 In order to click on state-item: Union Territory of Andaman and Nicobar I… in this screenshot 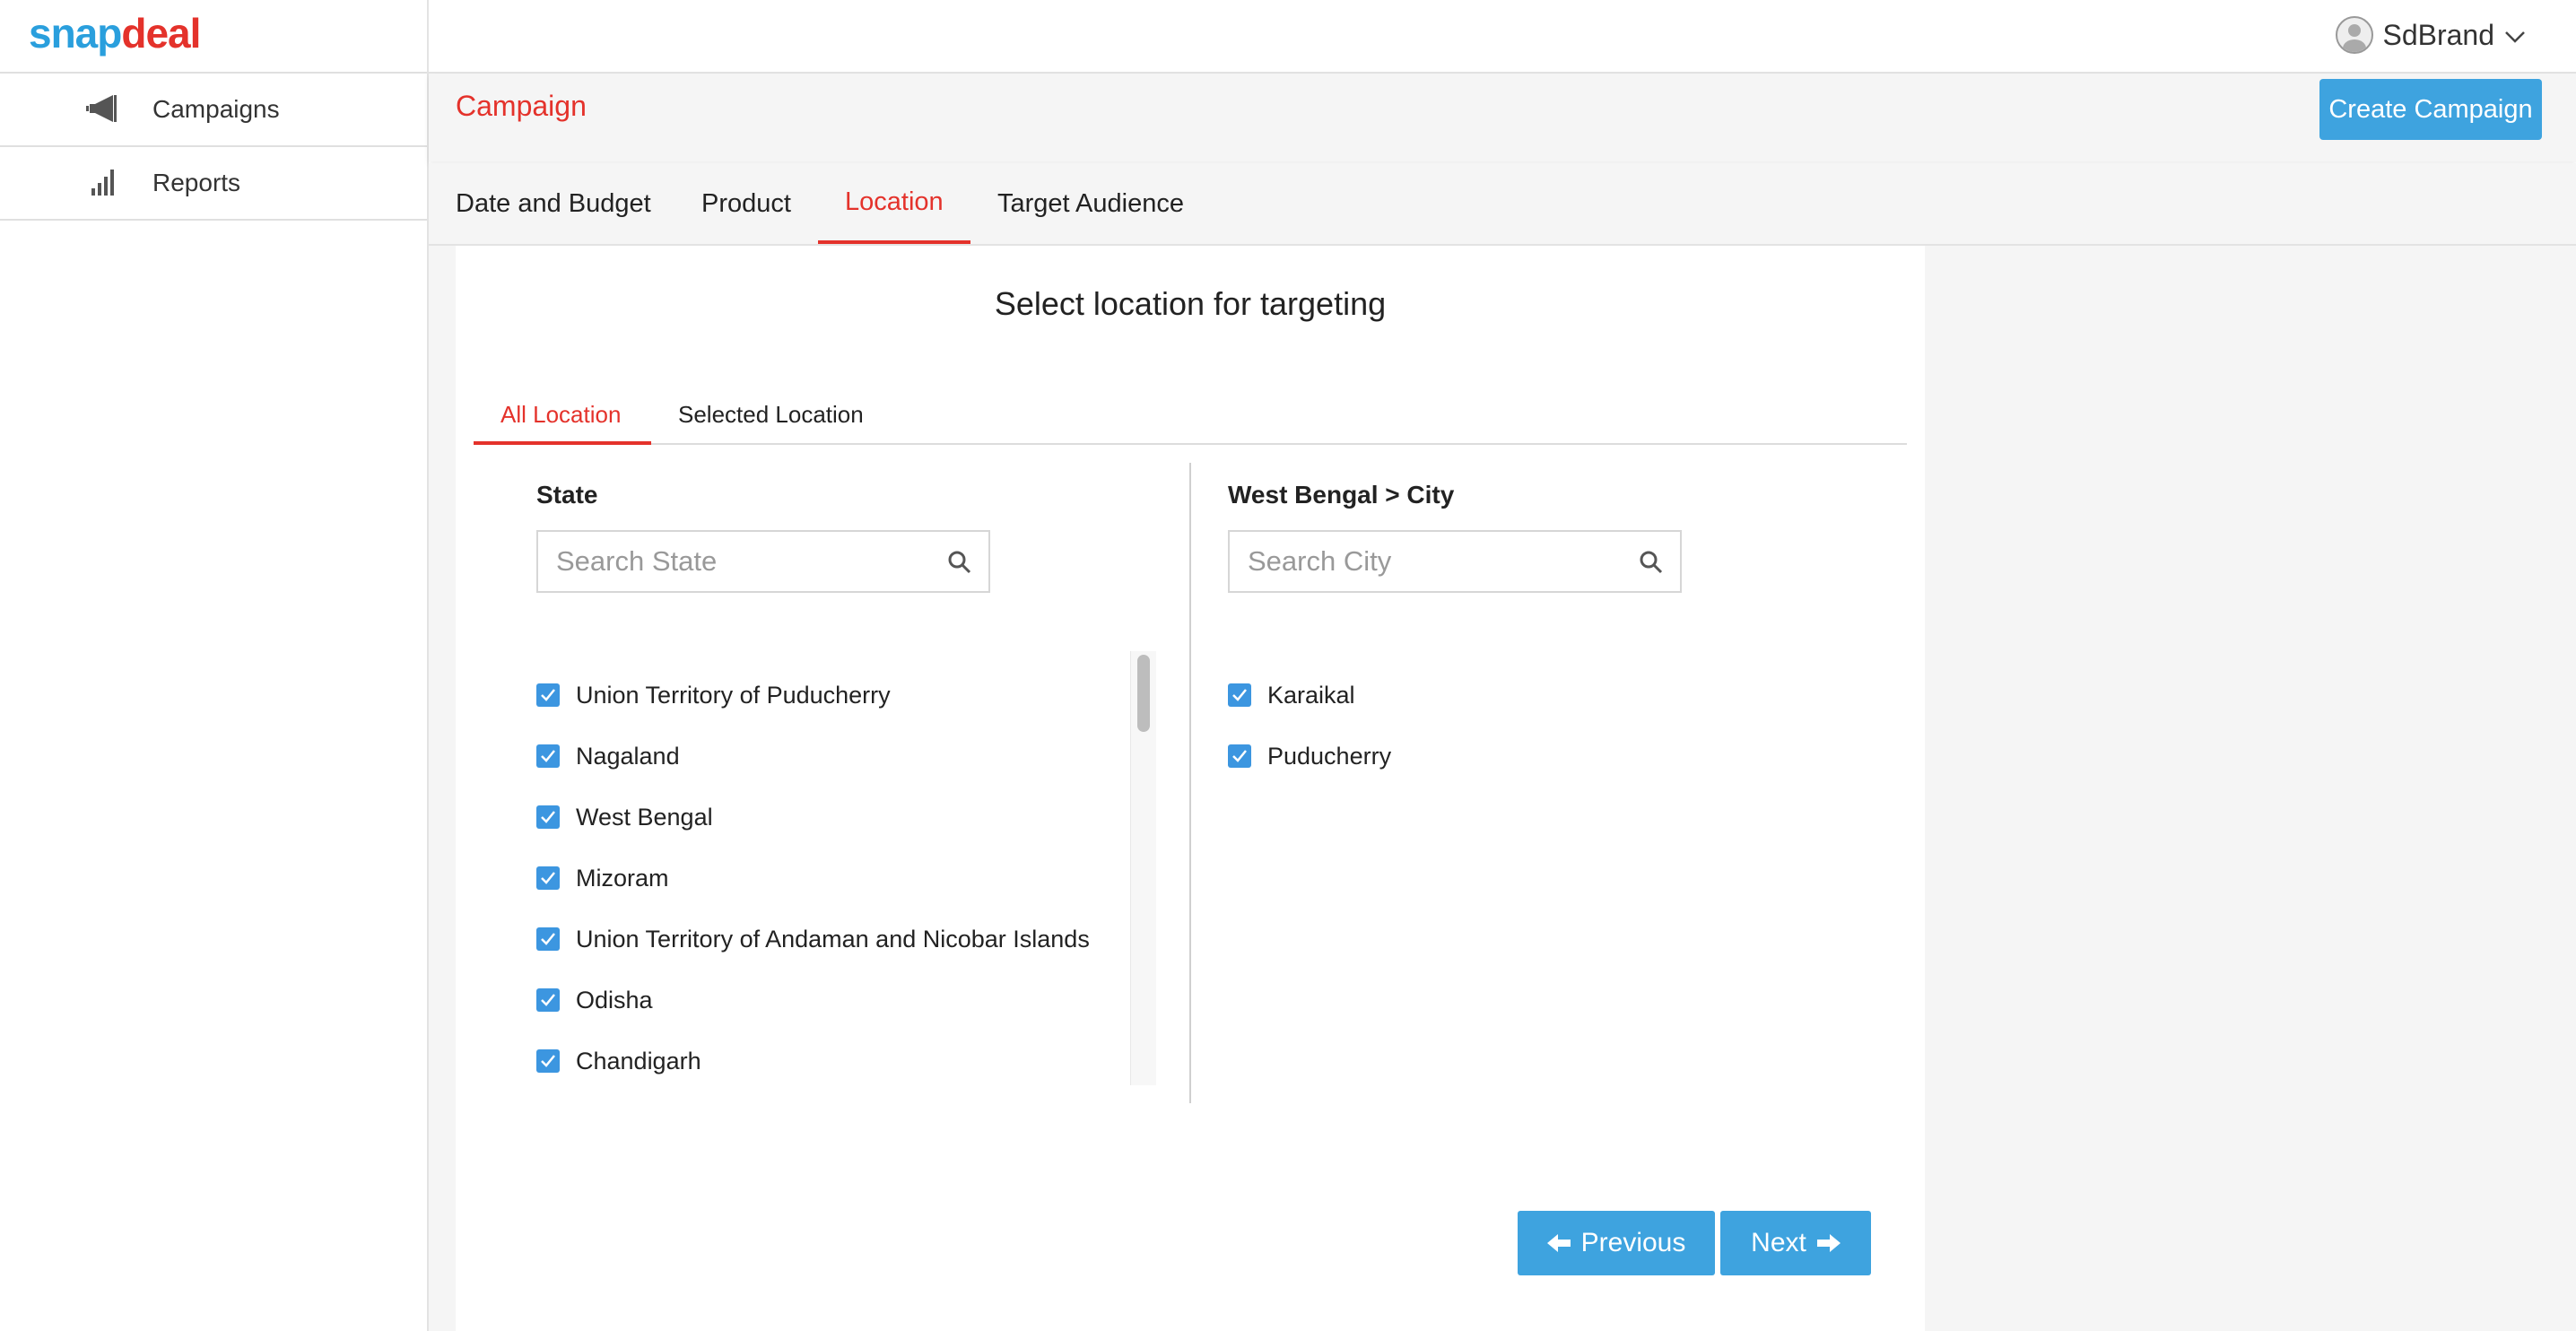, I will do `click(813, 939)`.